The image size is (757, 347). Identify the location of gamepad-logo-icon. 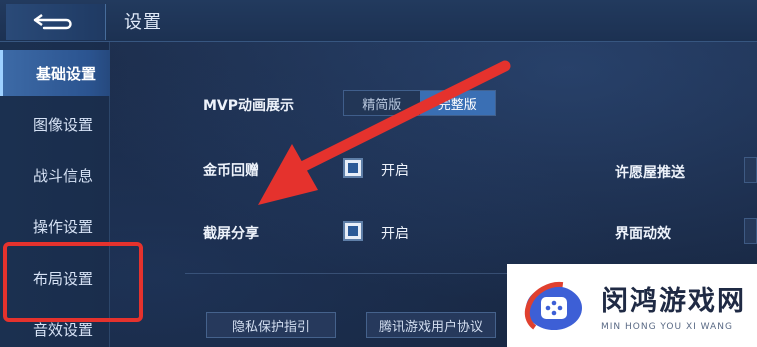
(554, 307).